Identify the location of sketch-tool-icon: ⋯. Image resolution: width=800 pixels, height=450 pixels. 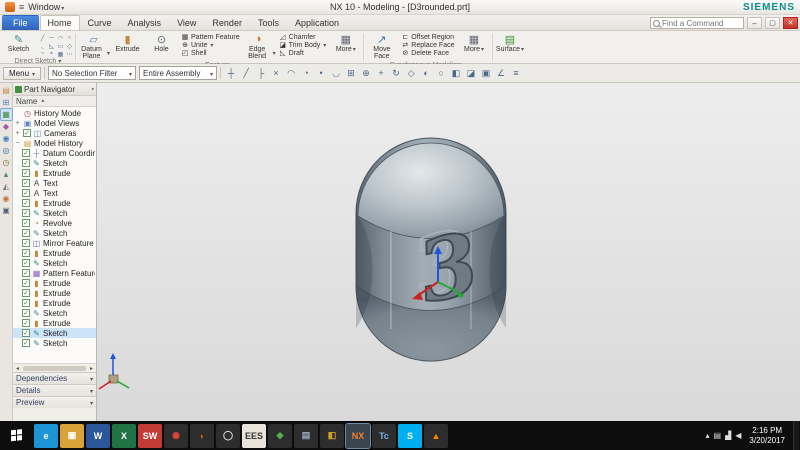
(69, 54).